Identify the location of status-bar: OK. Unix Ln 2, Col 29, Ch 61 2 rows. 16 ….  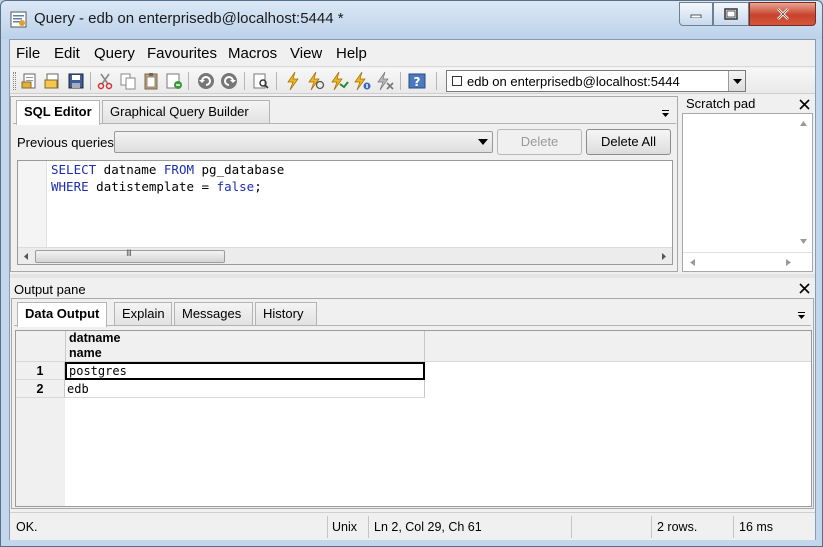
(412, 526).